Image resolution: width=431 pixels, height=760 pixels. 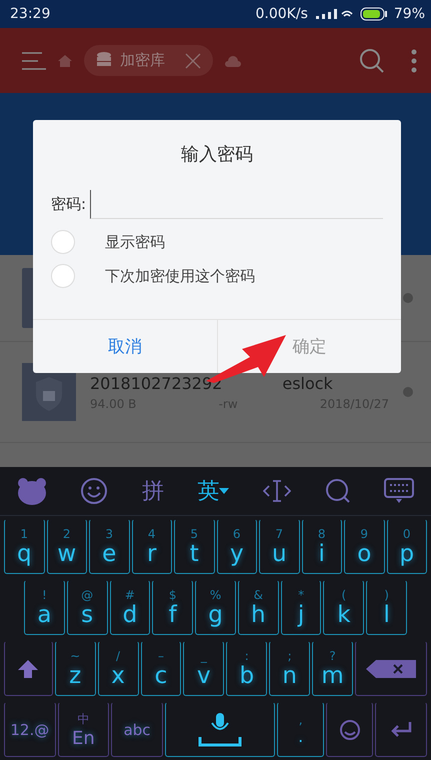 What do you see at coordinates (31, 491) in the screenshot?
I see `bear-logo-icon` at bounding box center [31, 491].